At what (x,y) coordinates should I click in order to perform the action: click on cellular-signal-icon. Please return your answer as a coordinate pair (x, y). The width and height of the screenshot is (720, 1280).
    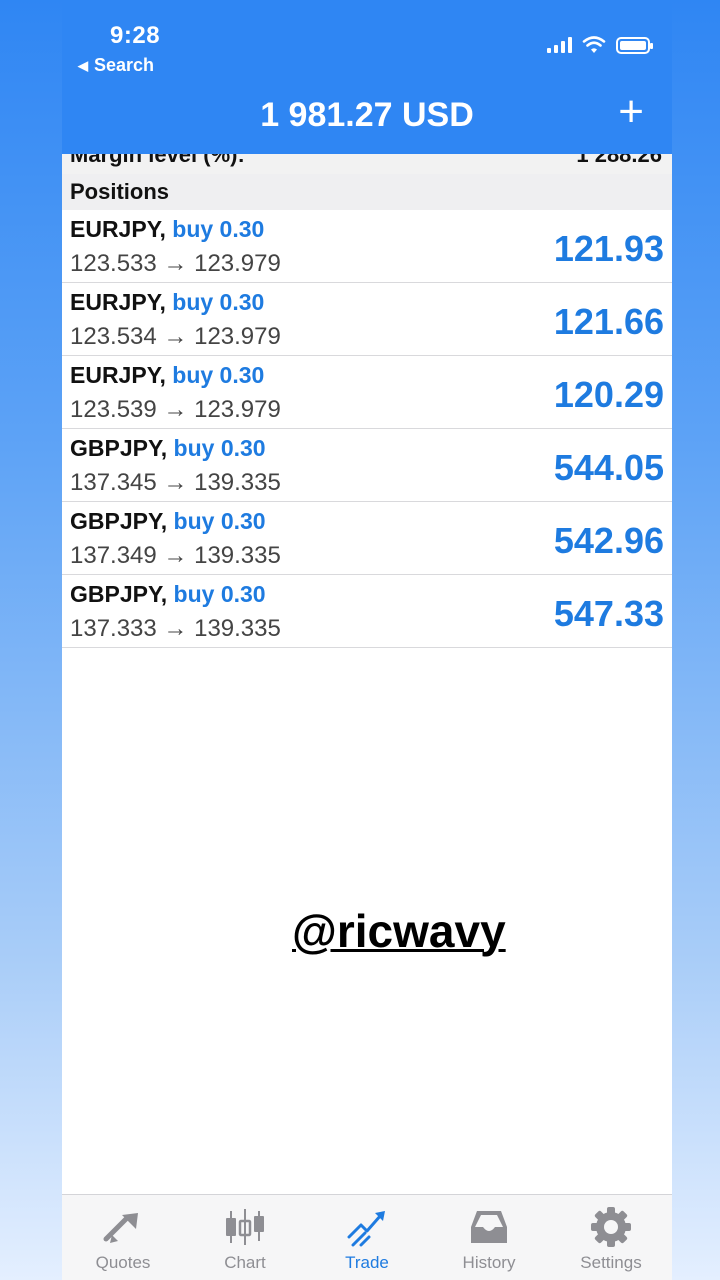
    Looking at the image, I should click on (559, 45).